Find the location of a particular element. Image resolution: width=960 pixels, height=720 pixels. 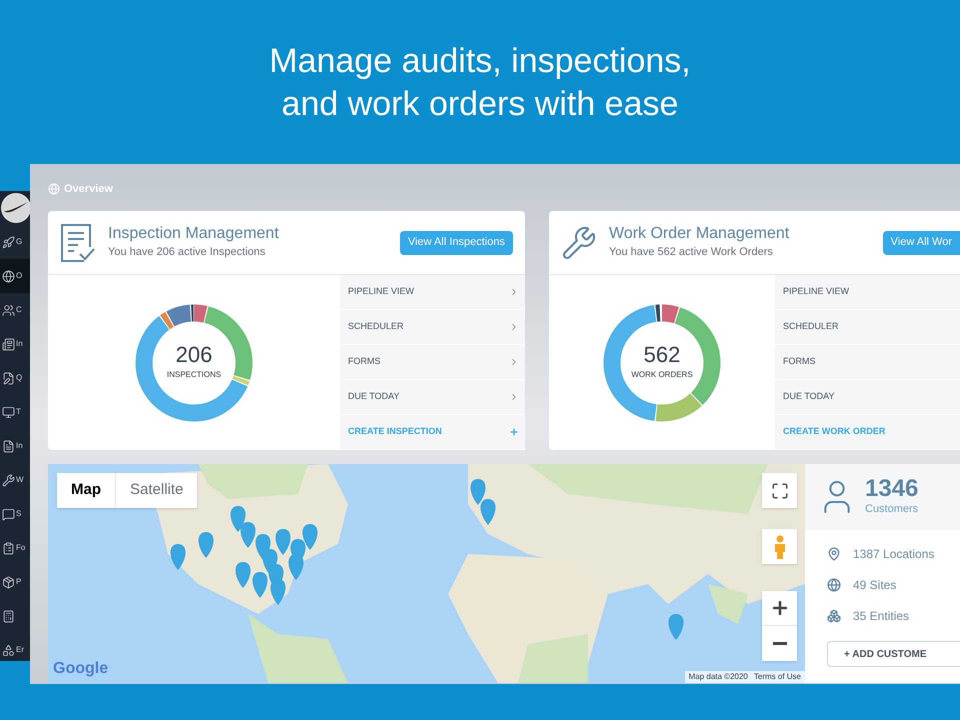

stat-text: 1387 Locations is located at coordinates (893, 554).